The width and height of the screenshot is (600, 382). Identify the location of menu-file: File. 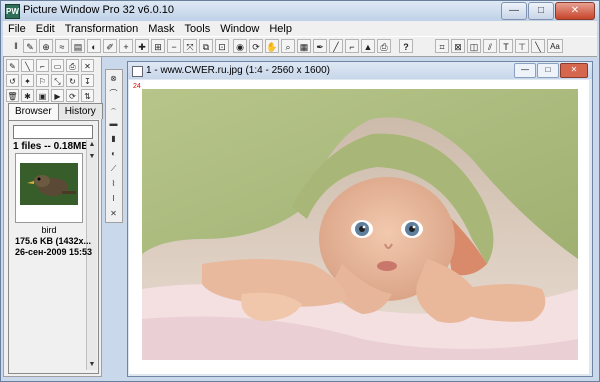
(17, 29).